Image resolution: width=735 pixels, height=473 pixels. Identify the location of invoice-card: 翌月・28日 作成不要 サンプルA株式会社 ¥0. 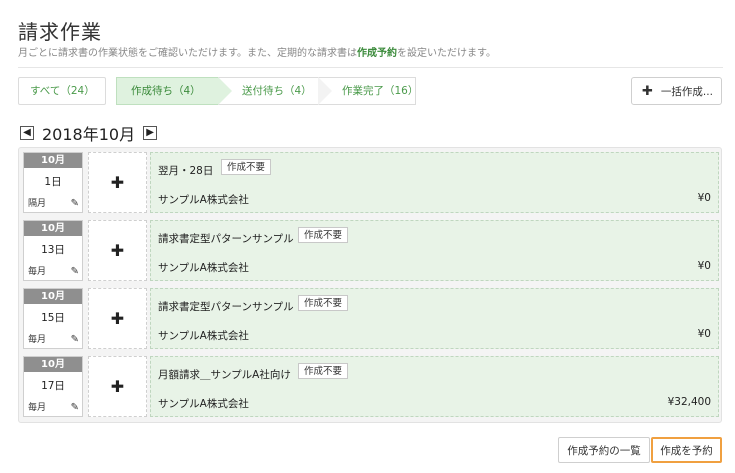
(434, 182).